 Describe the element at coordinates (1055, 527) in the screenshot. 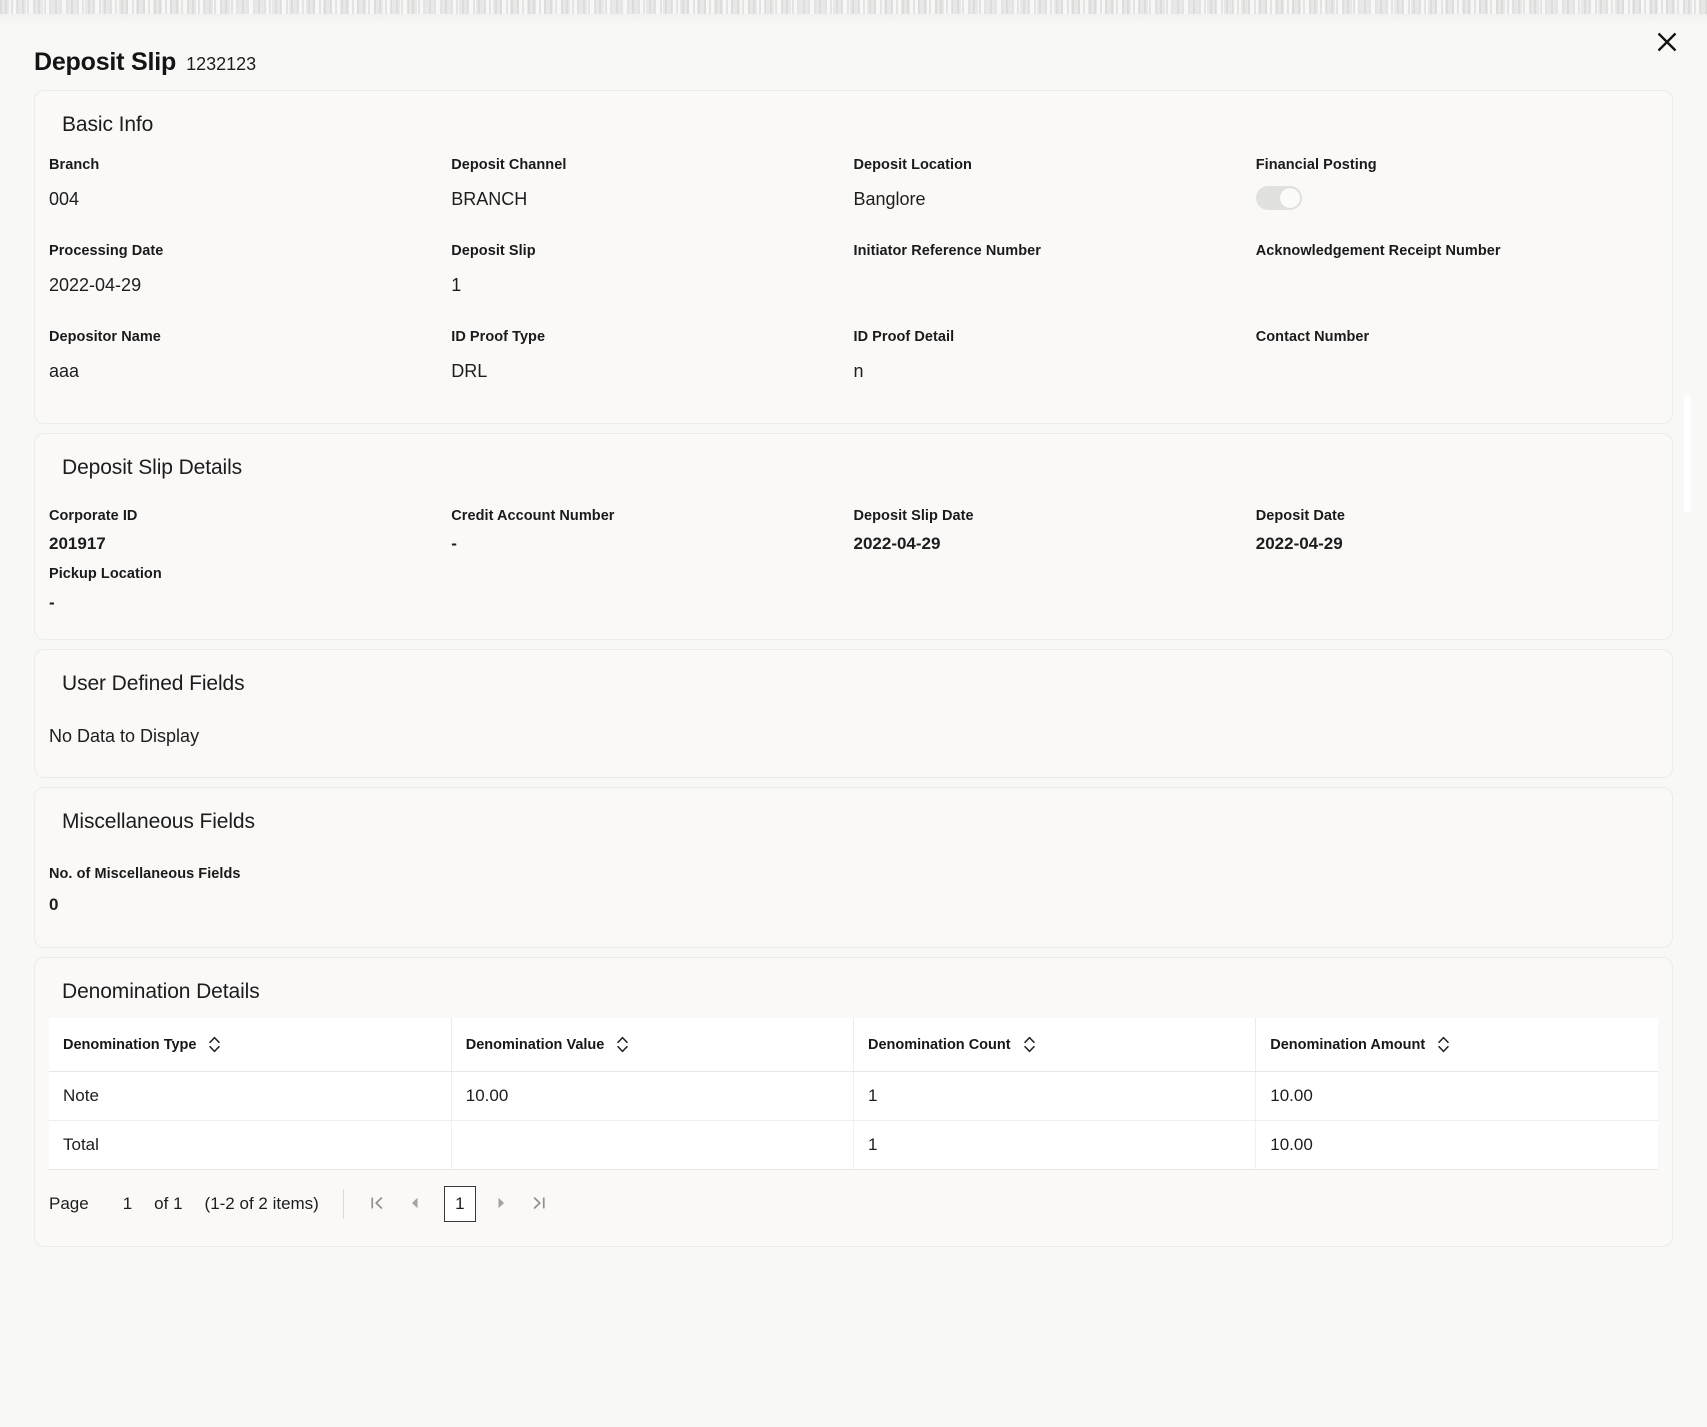

I see `field-deposit-slip-date: Deposit Slip Date 2022-04-29` at that location.